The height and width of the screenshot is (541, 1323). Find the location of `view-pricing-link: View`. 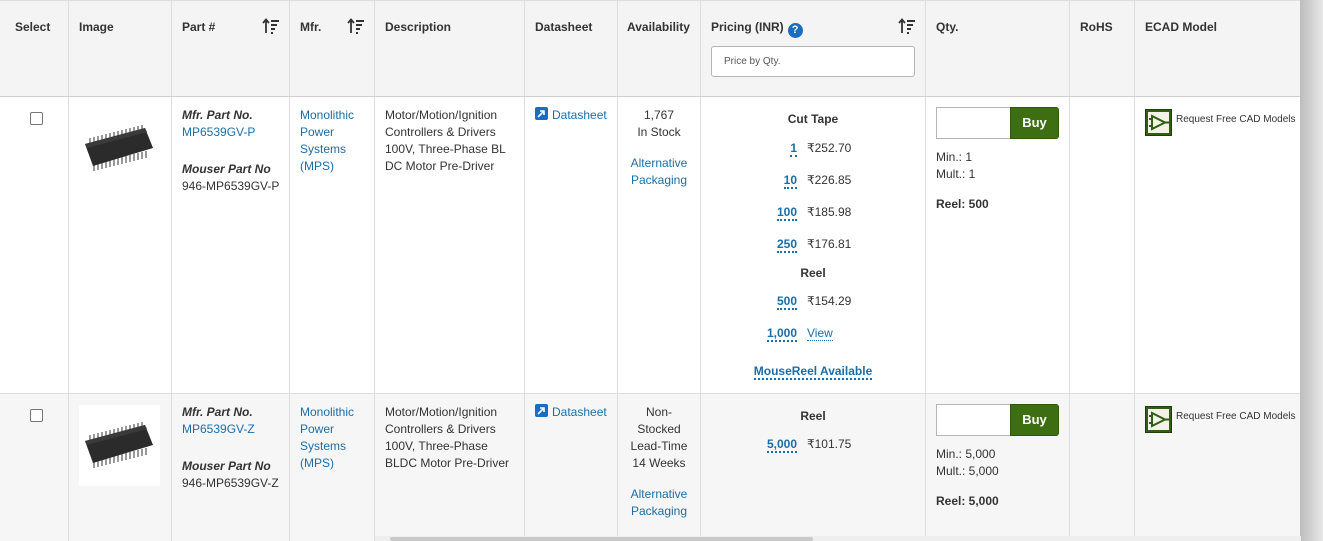

view-pricing-link: View is located at coordinates (820, 333).